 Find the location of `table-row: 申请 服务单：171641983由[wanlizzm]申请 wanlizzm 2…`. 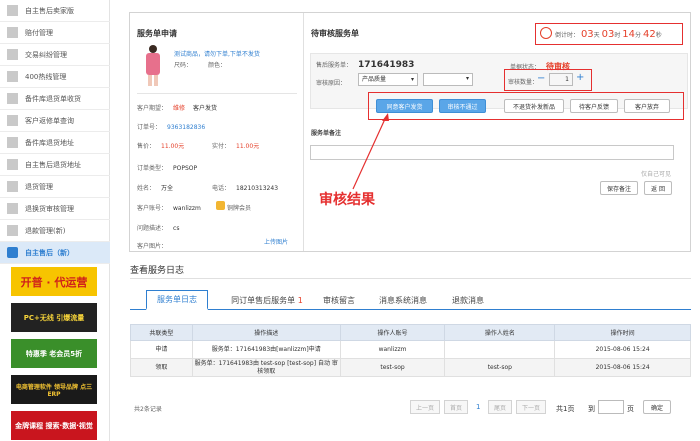

table-row: 申请 服务单：171641983由[wanlizzm]申请 wanlizzm 2… is located at coordinates (410, 349).